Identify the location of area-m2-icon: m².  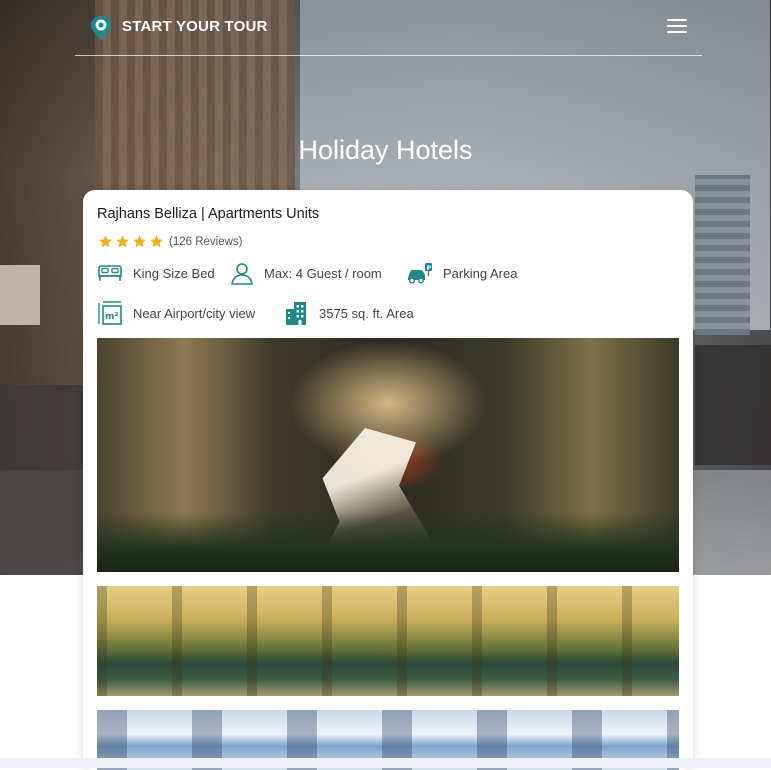
(110, 313).